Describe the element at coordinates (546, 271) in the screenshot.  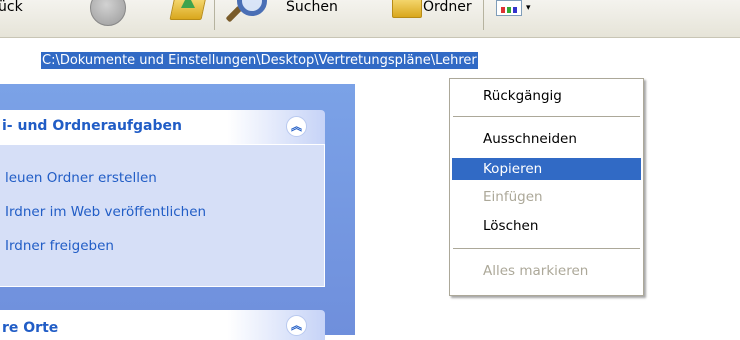
I see `menu-item-select-all: Alles markieren` at that location.